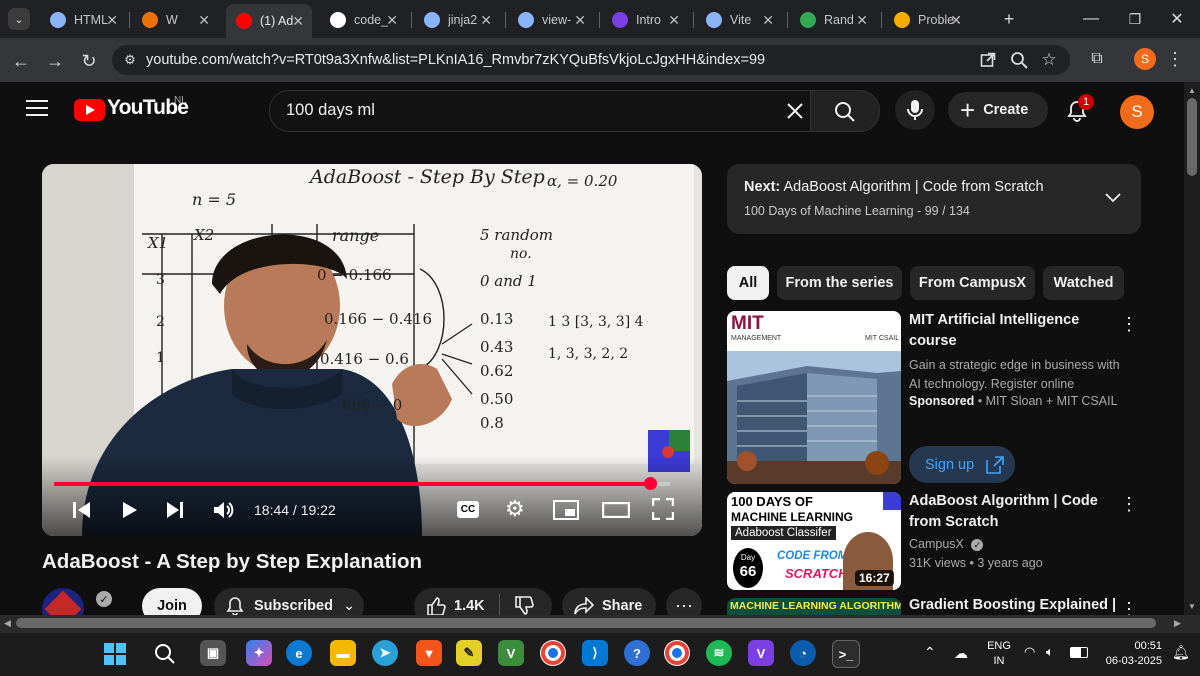 This screenshot has width=1200, height=676. I want to click on like-count: 1.4K, so click(469, 606).